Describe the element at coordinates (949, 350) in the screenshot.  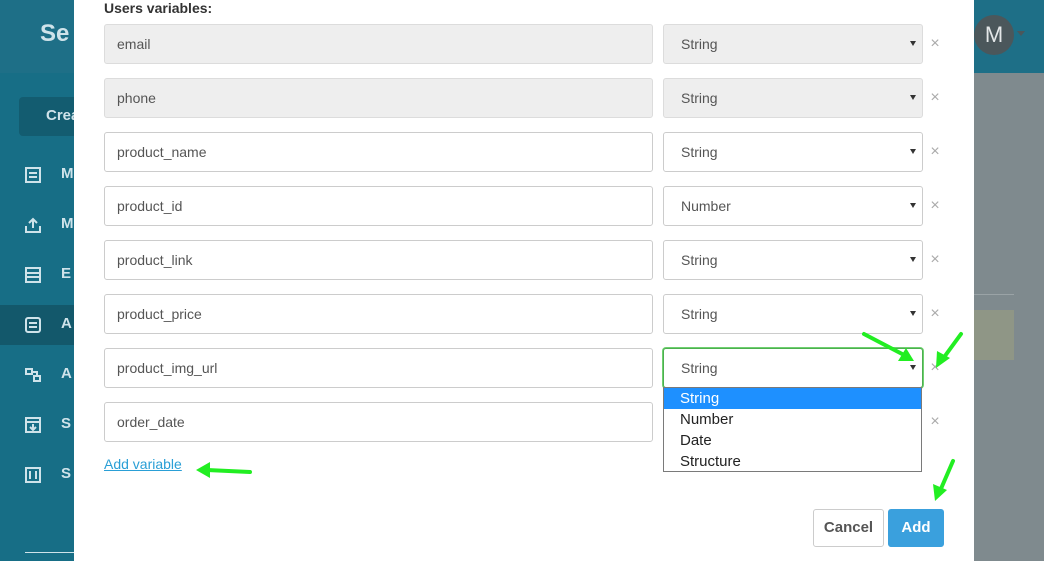
I see `arrow-to-remove-button` at that location.